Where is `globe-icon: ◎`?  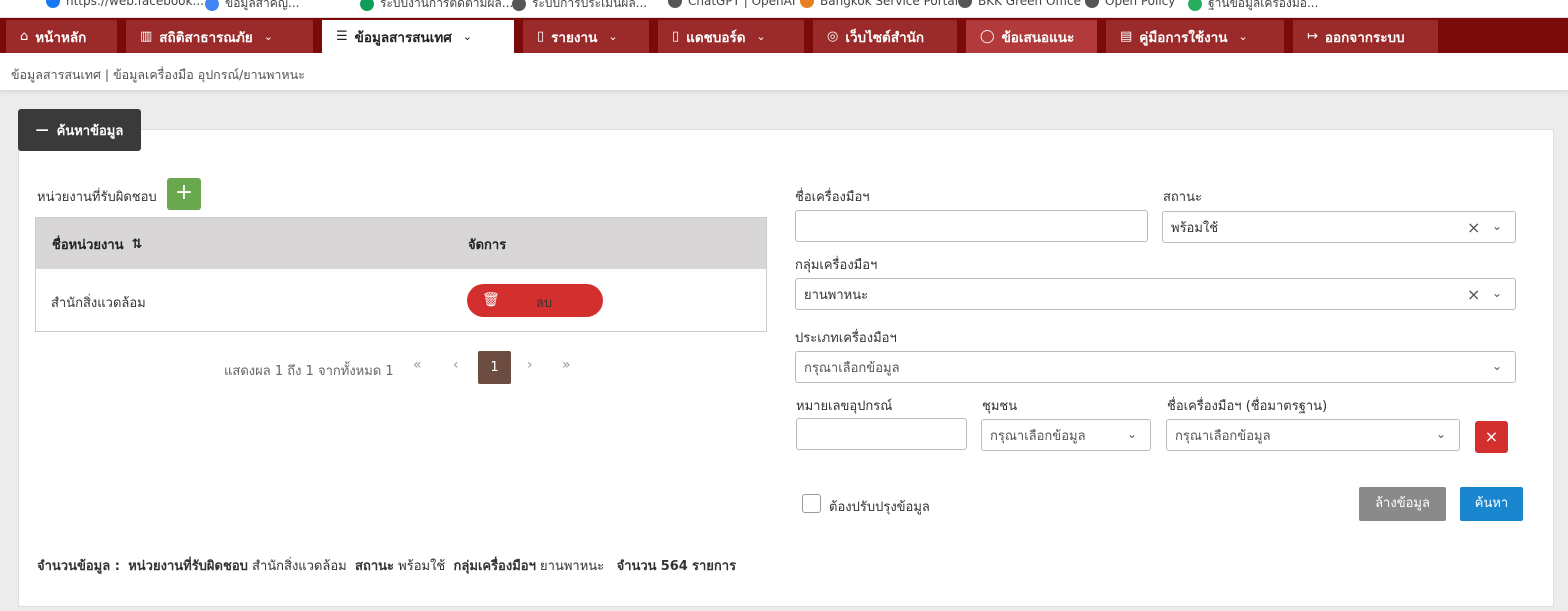 globe-icon: ◎ is located at coordinates (833, 36).